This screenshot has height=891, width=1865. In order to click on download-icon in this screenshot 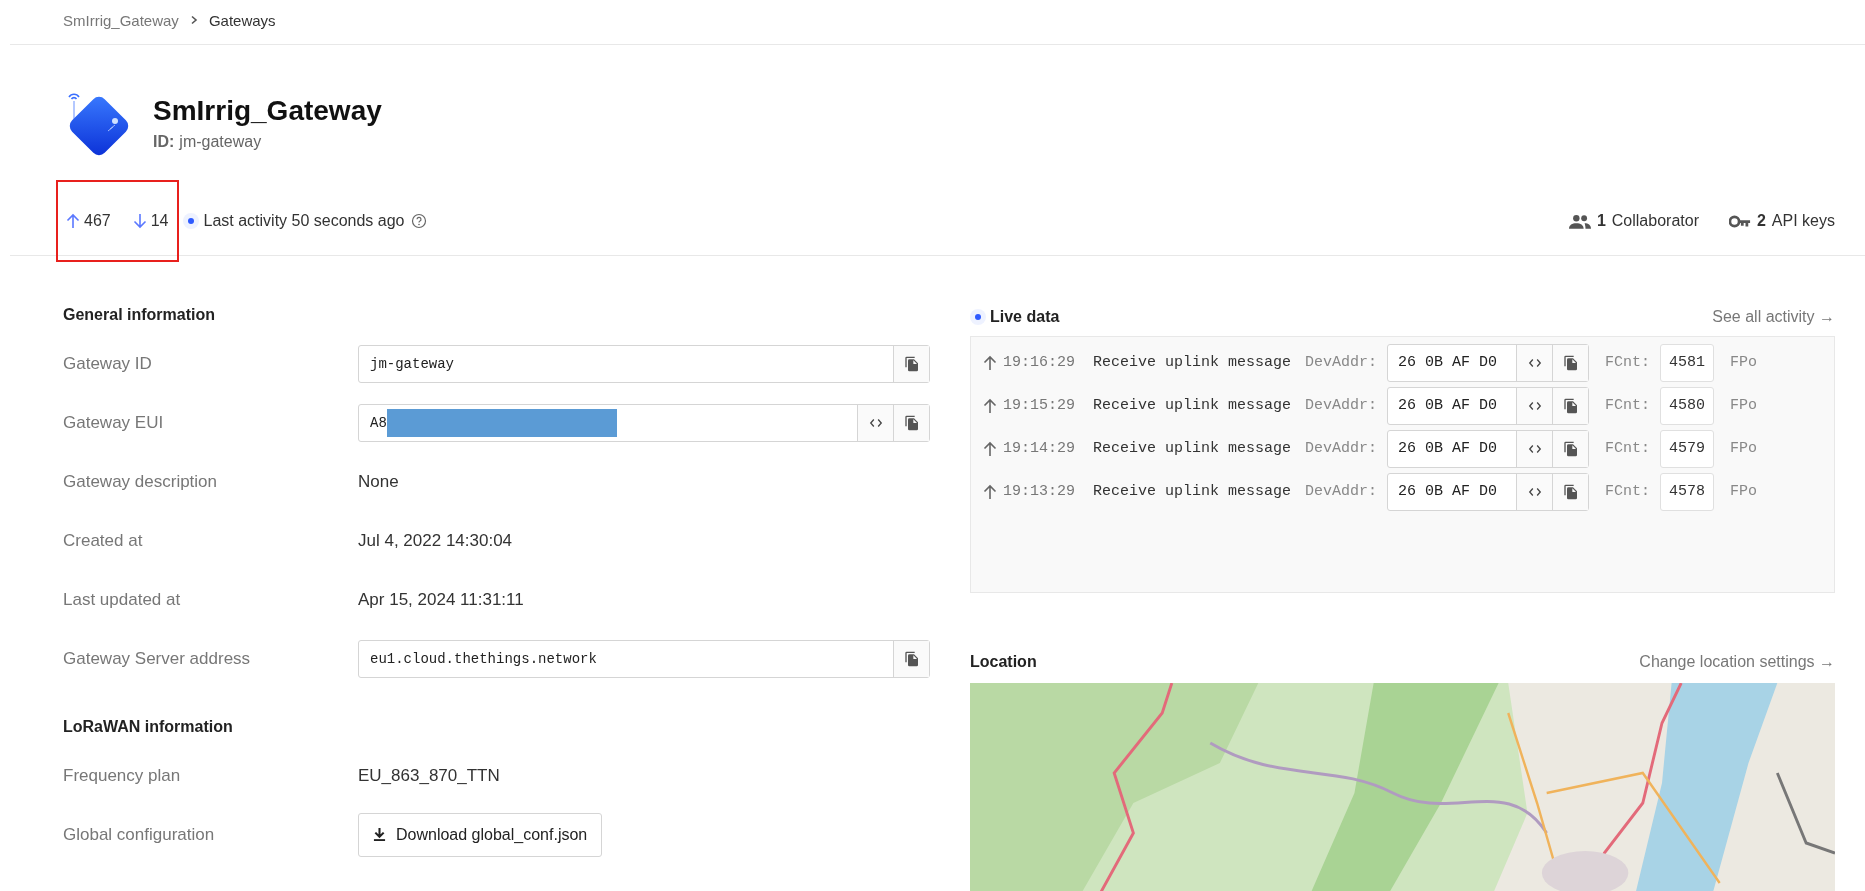, I will do `click(379, 834)`.